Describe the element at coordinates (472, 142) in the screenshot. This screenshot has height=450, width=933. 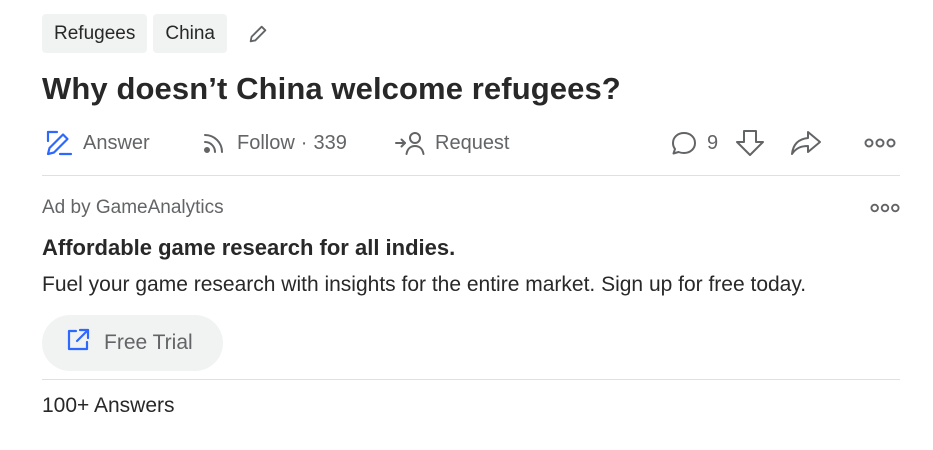
I see `request-label: Request` at that location.